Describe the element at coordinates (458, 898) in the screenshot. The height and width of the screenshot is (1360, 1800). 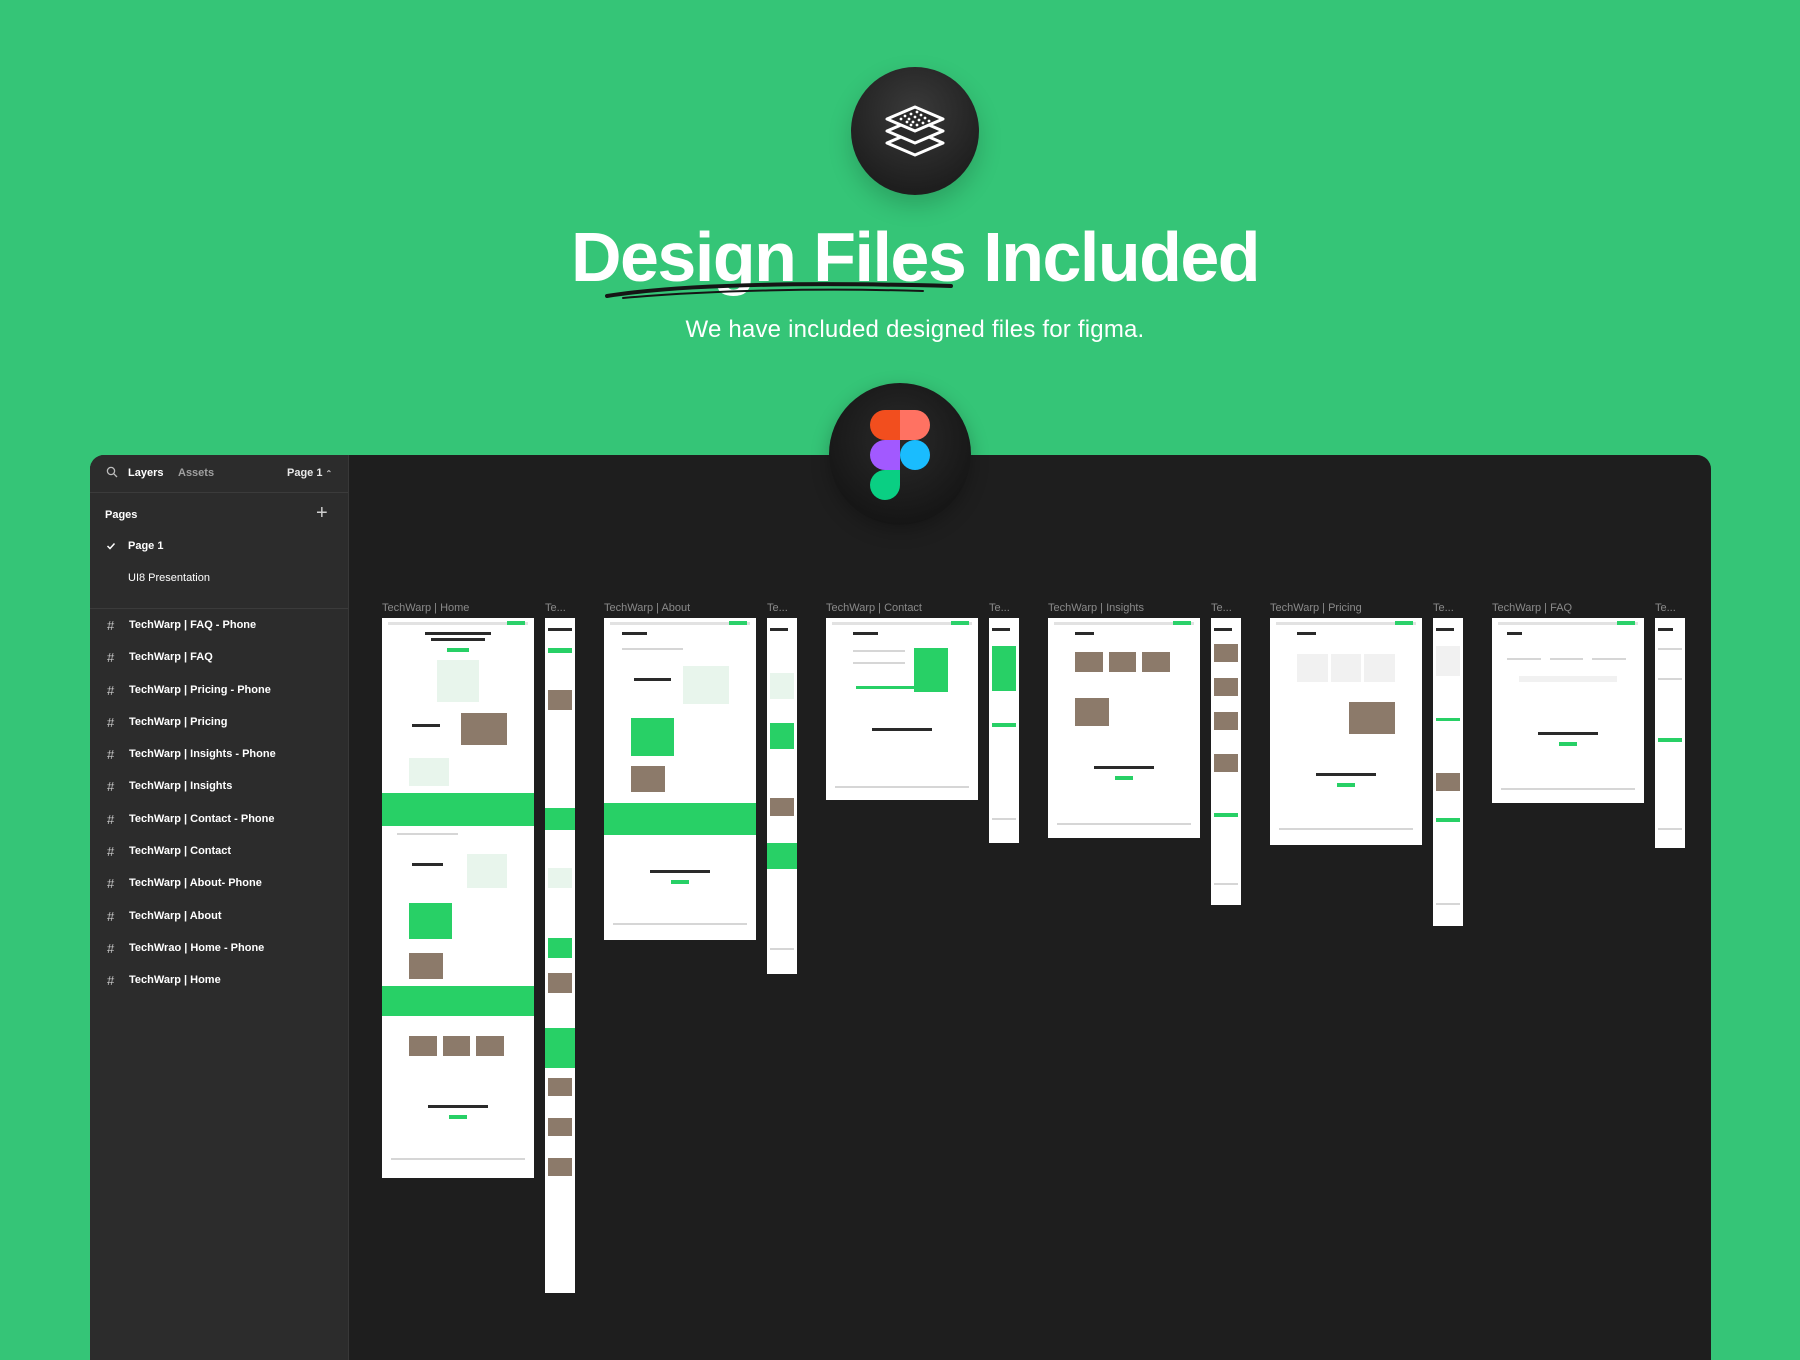
I see `frame-home` at that location.